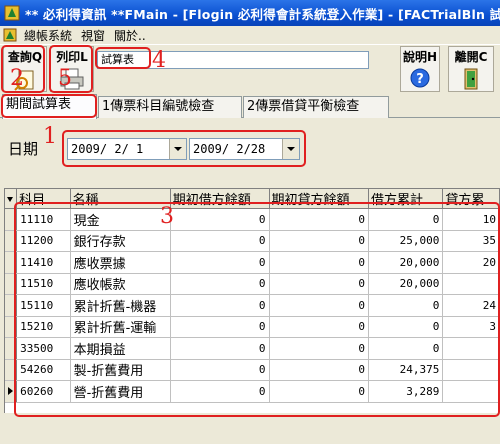 The width and height of the screenshot is (500, 444). Describe the element at coordinates (17, 78) in the screenshot. I see `annotation-number-2: 2` at that location.